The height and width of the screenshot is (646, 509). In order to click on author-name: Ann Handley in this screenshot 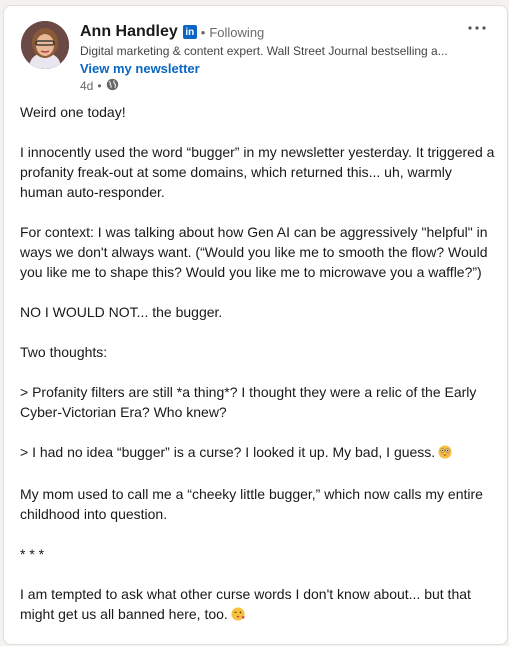, I will do `click(129, 32)`.